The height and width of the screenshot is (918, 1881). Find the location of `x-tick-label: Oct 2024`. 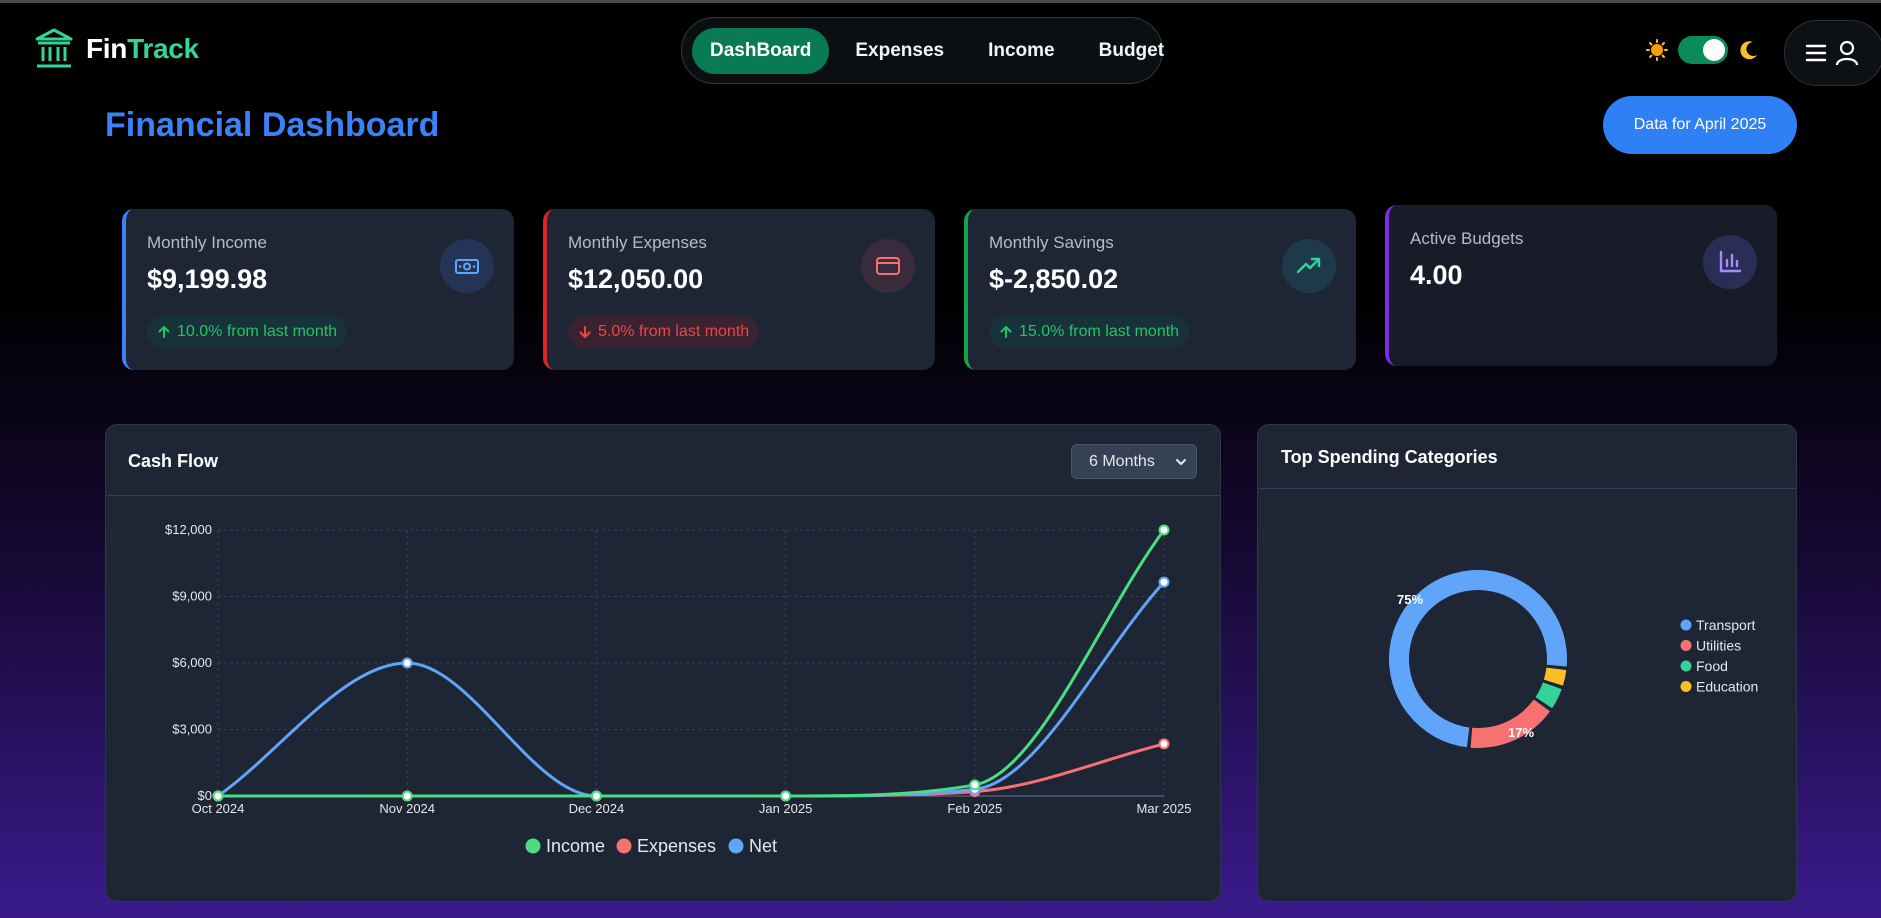

x-tick-label: Oct 2024 is located at coordinates (218, 808).